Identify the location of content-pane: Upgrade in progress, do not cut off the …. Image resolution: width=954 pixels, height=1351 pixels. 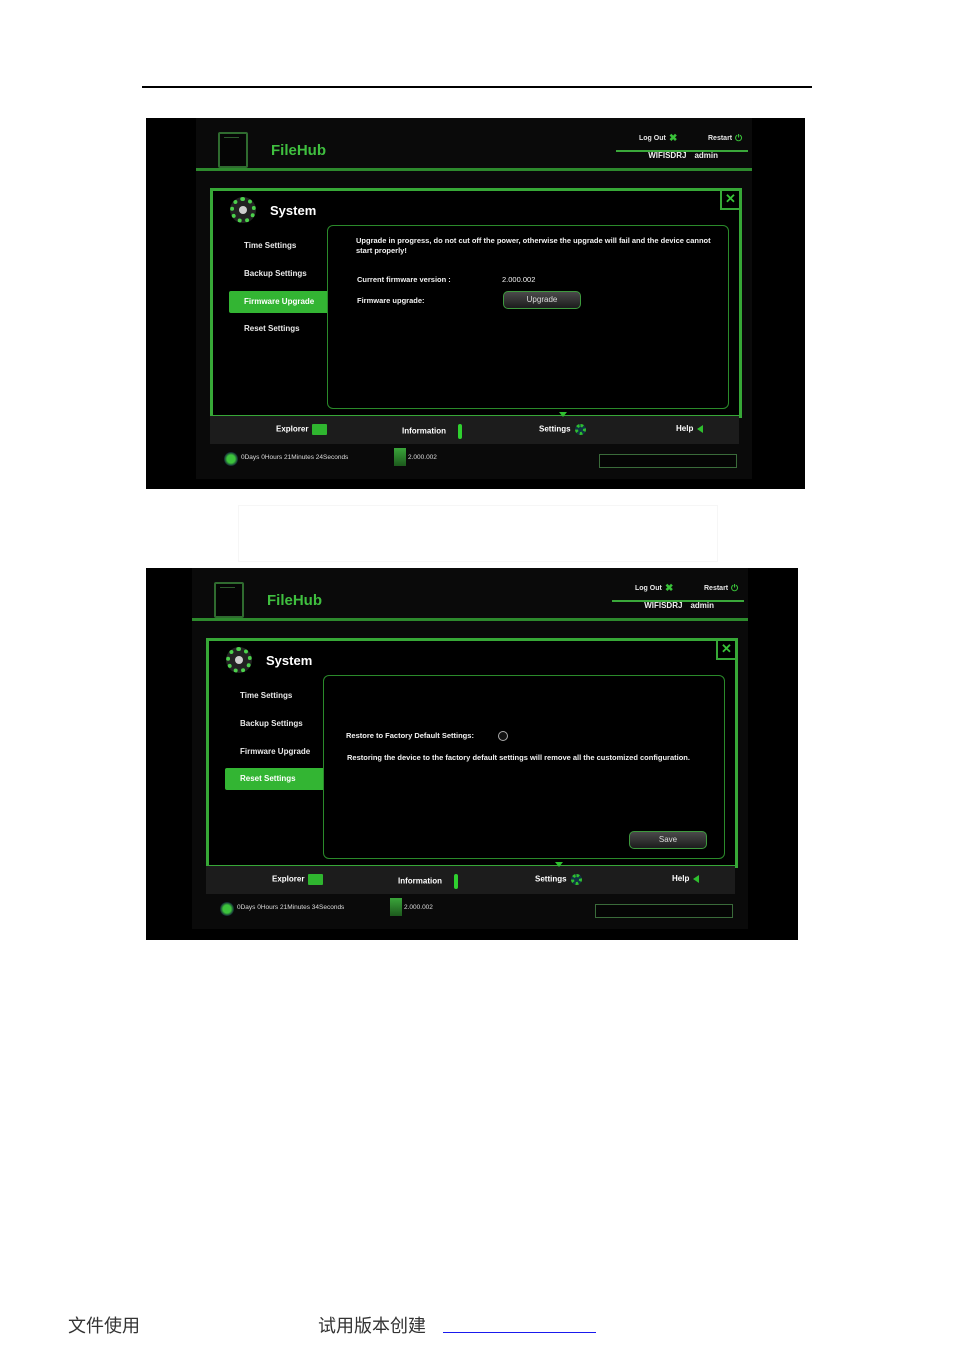
(528, 317).